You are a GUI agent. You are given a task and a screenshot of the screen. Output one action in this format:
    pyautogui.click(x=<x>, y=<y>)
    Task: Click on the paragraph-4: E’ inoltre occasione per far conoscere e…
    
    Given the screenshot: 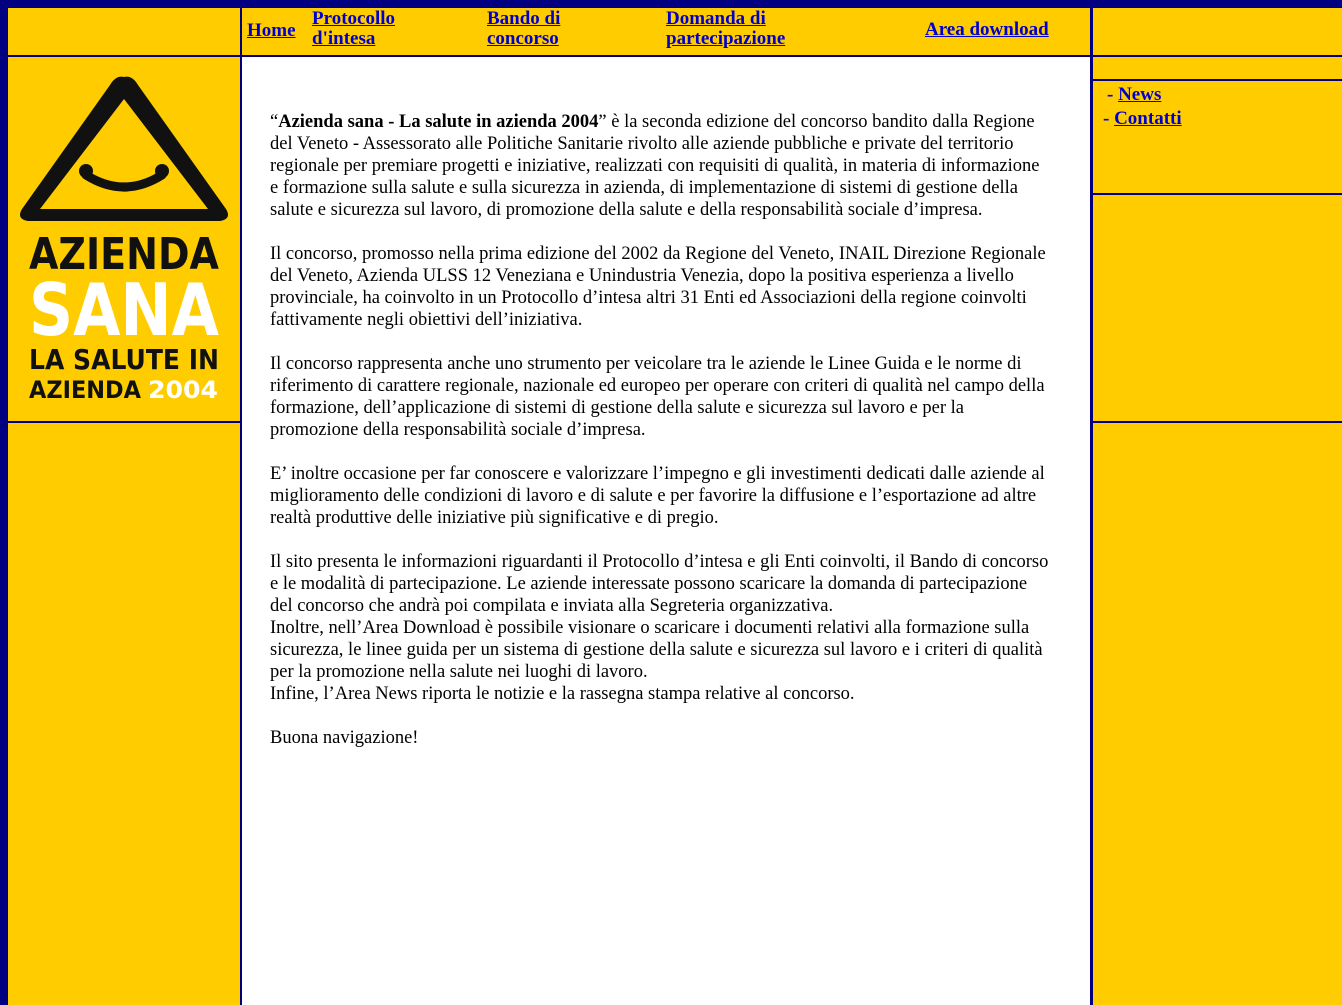 What is the action you would take?
    pyautogui.click(x=657, y=496)
    